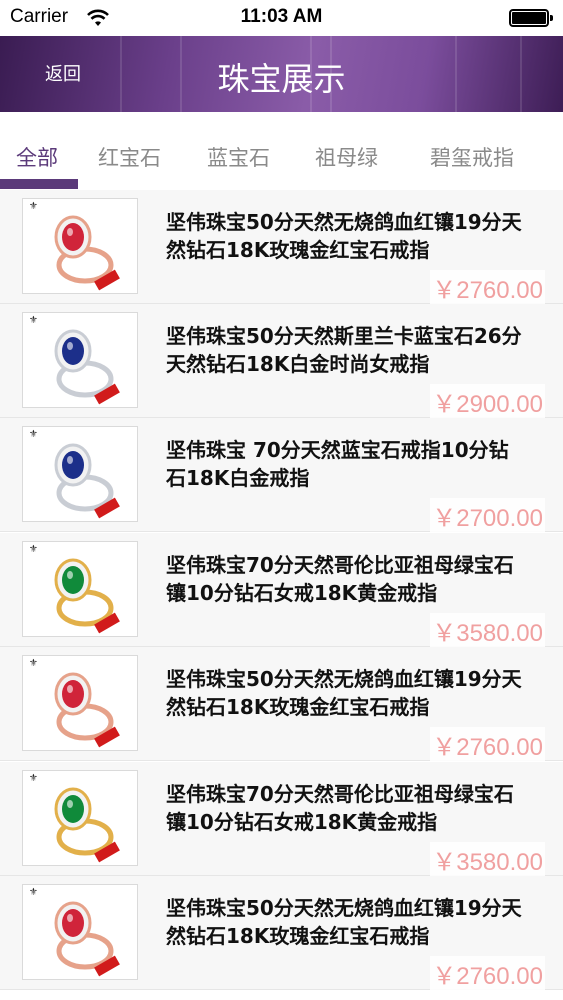 The height and width of the screenshot is (1000, 563). What do you see at coordinates (37, 157) in the screenshot?
I see `tab-all: 全部` at bounding box center [37, 157].